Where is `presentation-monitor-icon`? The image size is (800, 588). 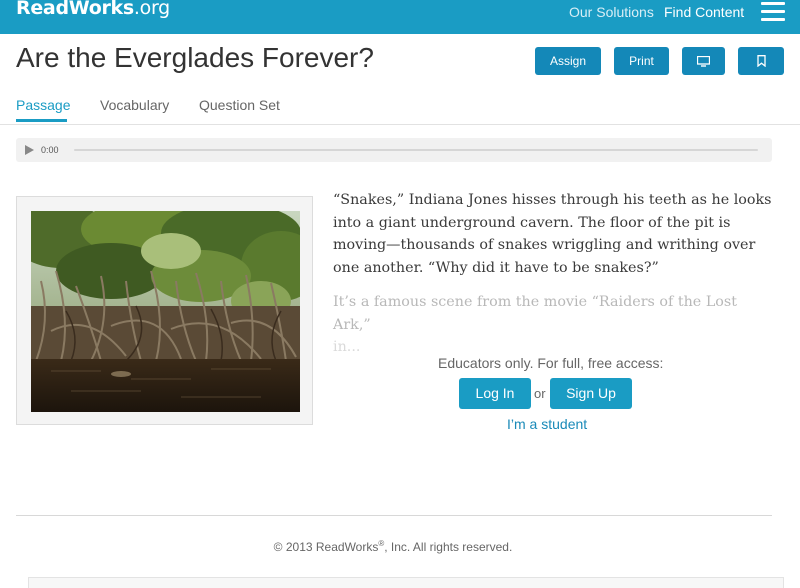 presentation-monitor-icon is located at coordinates (703, 61).